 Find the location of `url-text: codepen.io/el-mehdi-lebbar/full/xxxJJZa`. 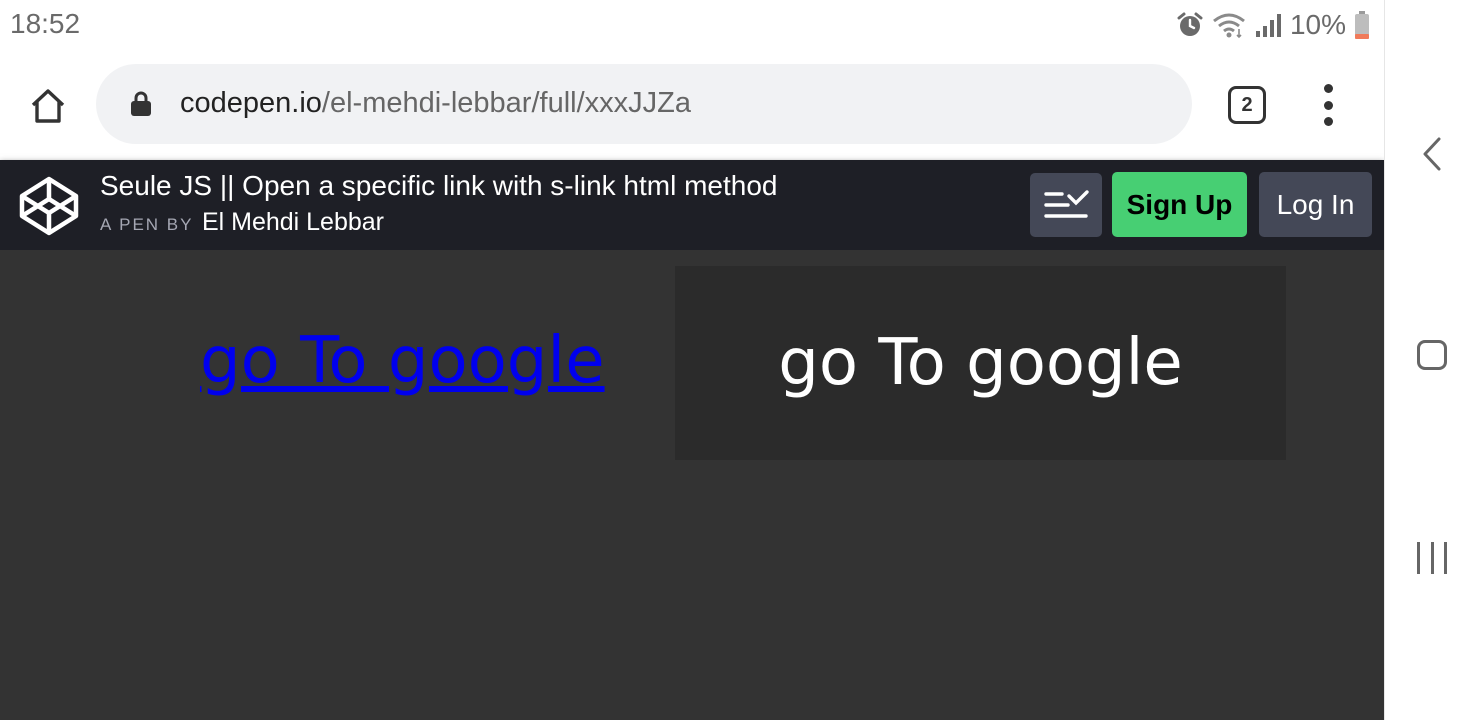

url-text: codepen.io/el-mehdi-lebbar/full/xxxJJZa is located at coordinates (435, 103).